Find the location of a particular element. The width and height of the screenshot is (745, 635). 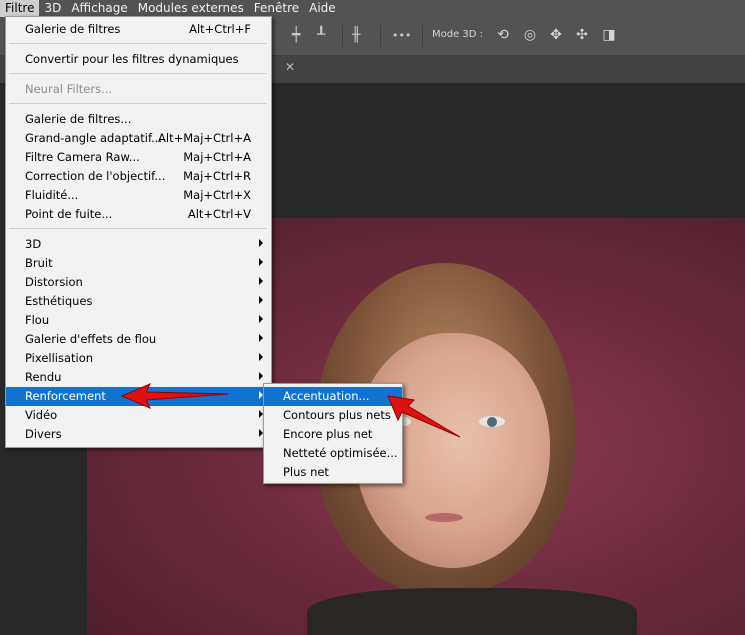

menu-item-convert-smart-filters: Convertir pour les filtres dynamiques is located at coordinates (138, 59).